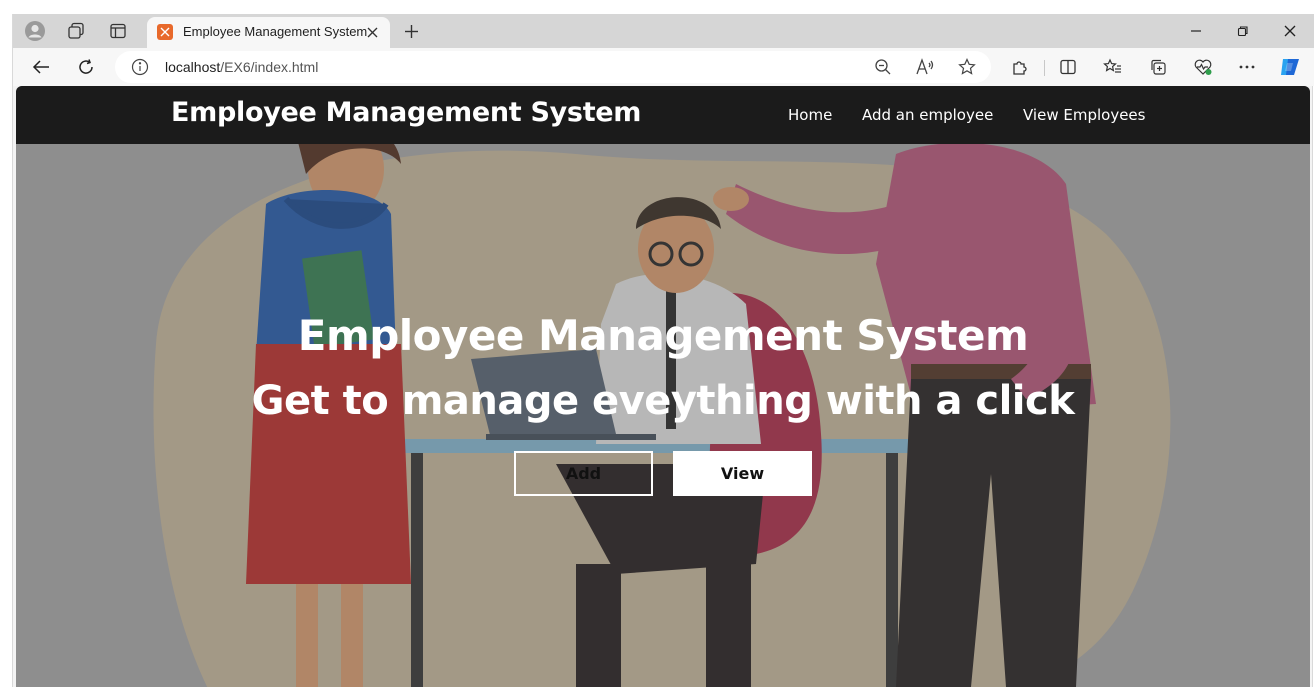 This screenshot has height=687, width=1316. I want to click on address-url: localhost/EX6/index.html, so click(241, 67).